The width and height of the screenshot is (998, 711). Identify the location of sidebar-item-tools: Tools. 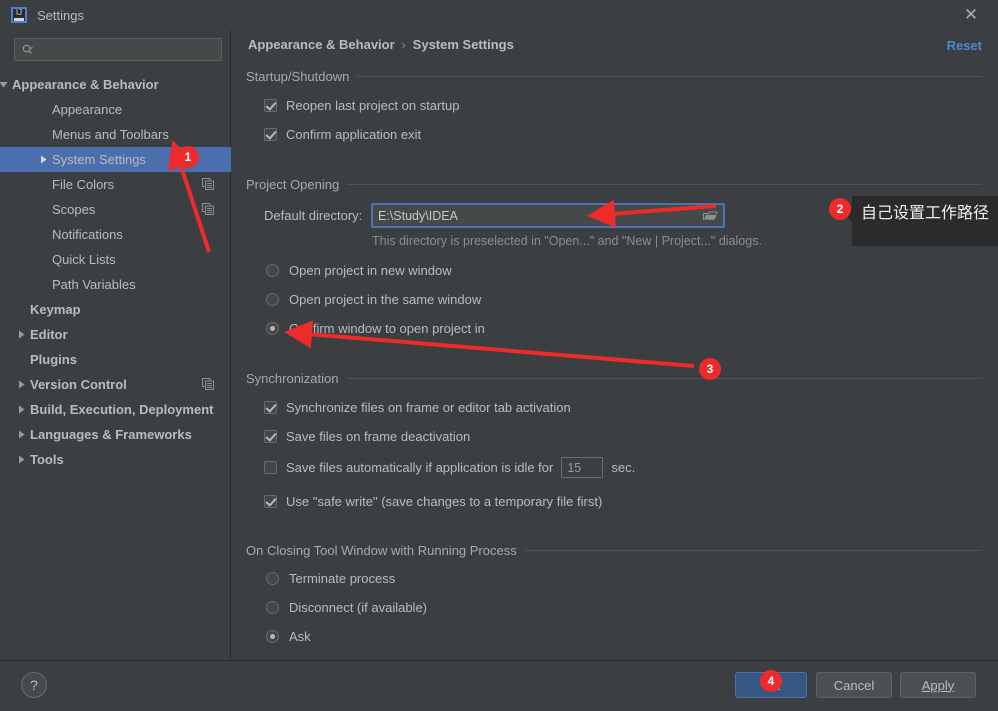
(115, 459).